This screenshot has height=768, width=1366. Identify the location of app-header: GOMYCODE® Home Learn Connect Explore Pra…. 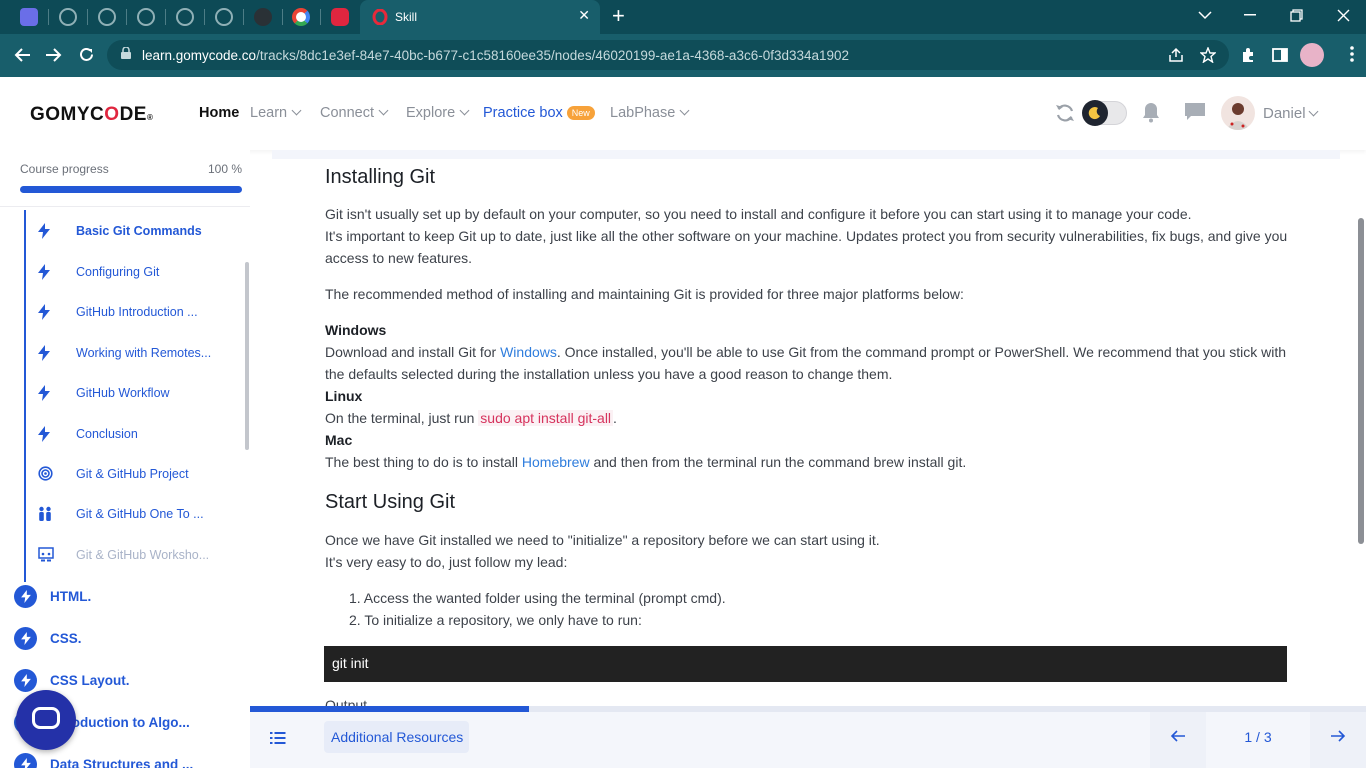
(683, 113).